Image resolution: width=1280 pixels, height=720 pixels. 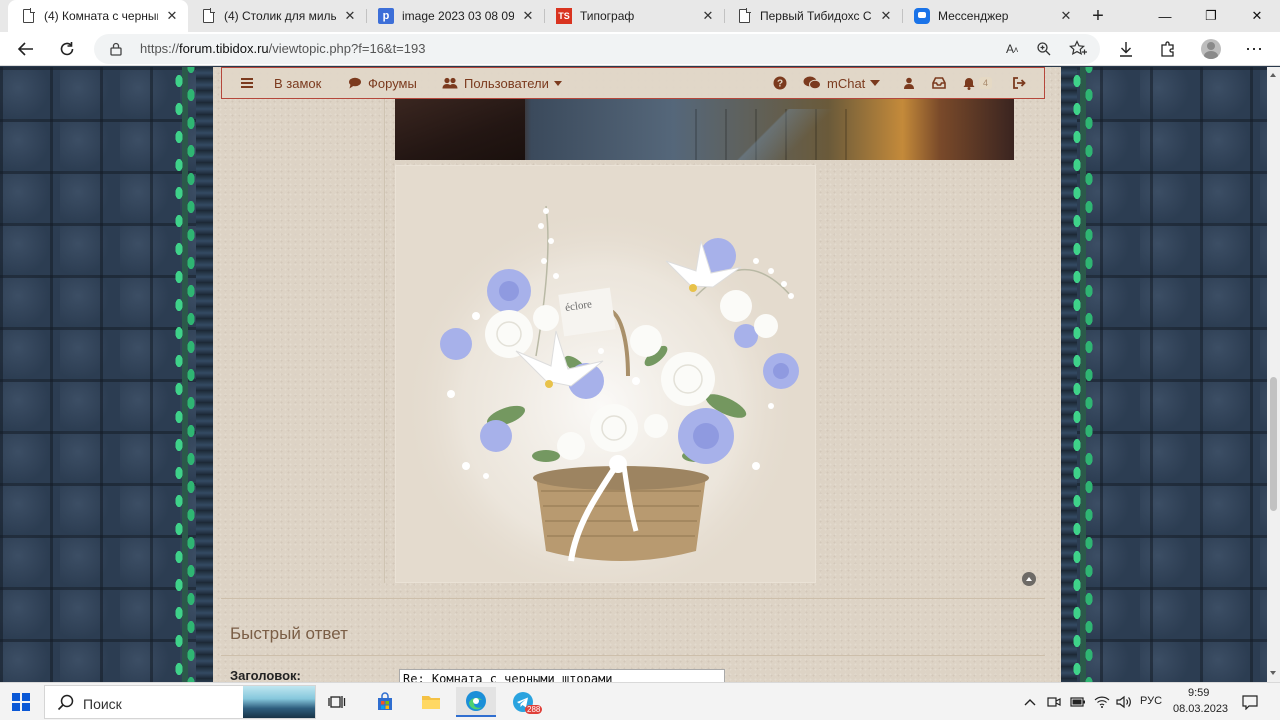 I want to click on windows-start-icon, so click(x=21, y=702).